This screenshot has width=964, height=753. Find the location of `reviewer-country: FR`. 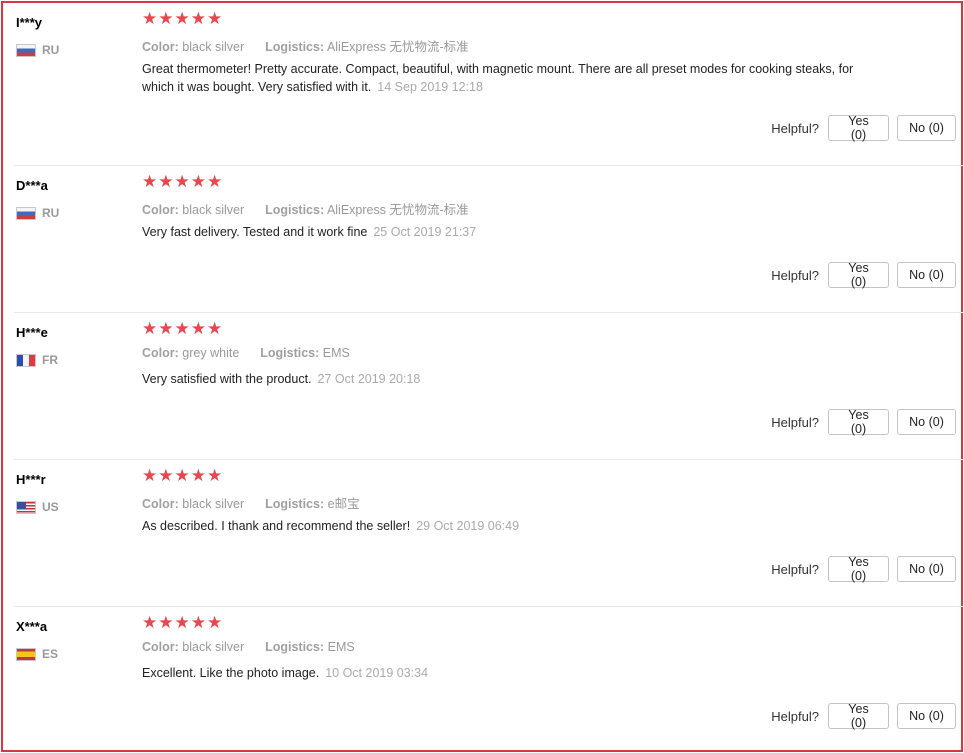

reviewer-country: FR is located at coordinates (37, 360).